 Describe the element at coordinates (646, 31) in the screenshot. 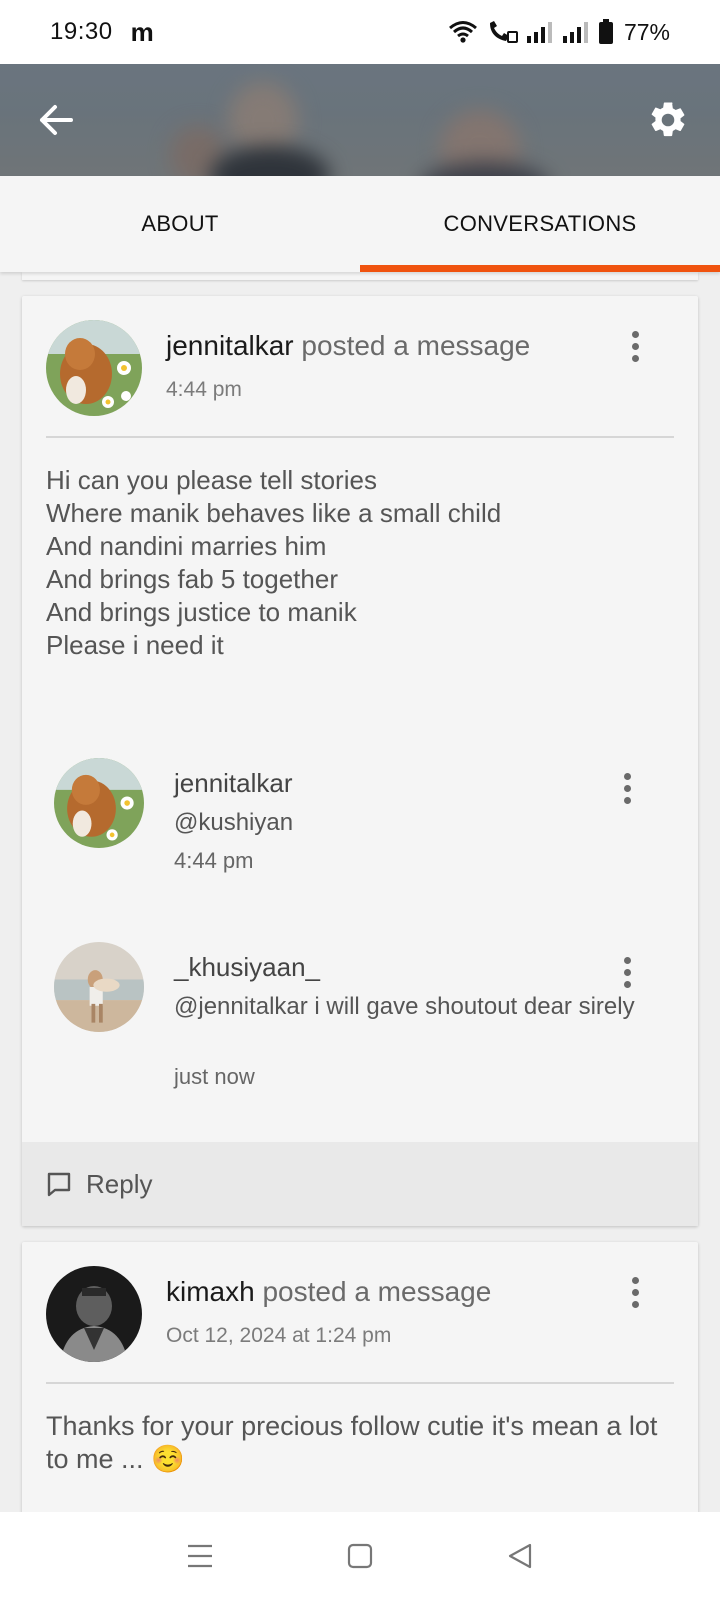

I see `battery-percent: 77%` at that location.